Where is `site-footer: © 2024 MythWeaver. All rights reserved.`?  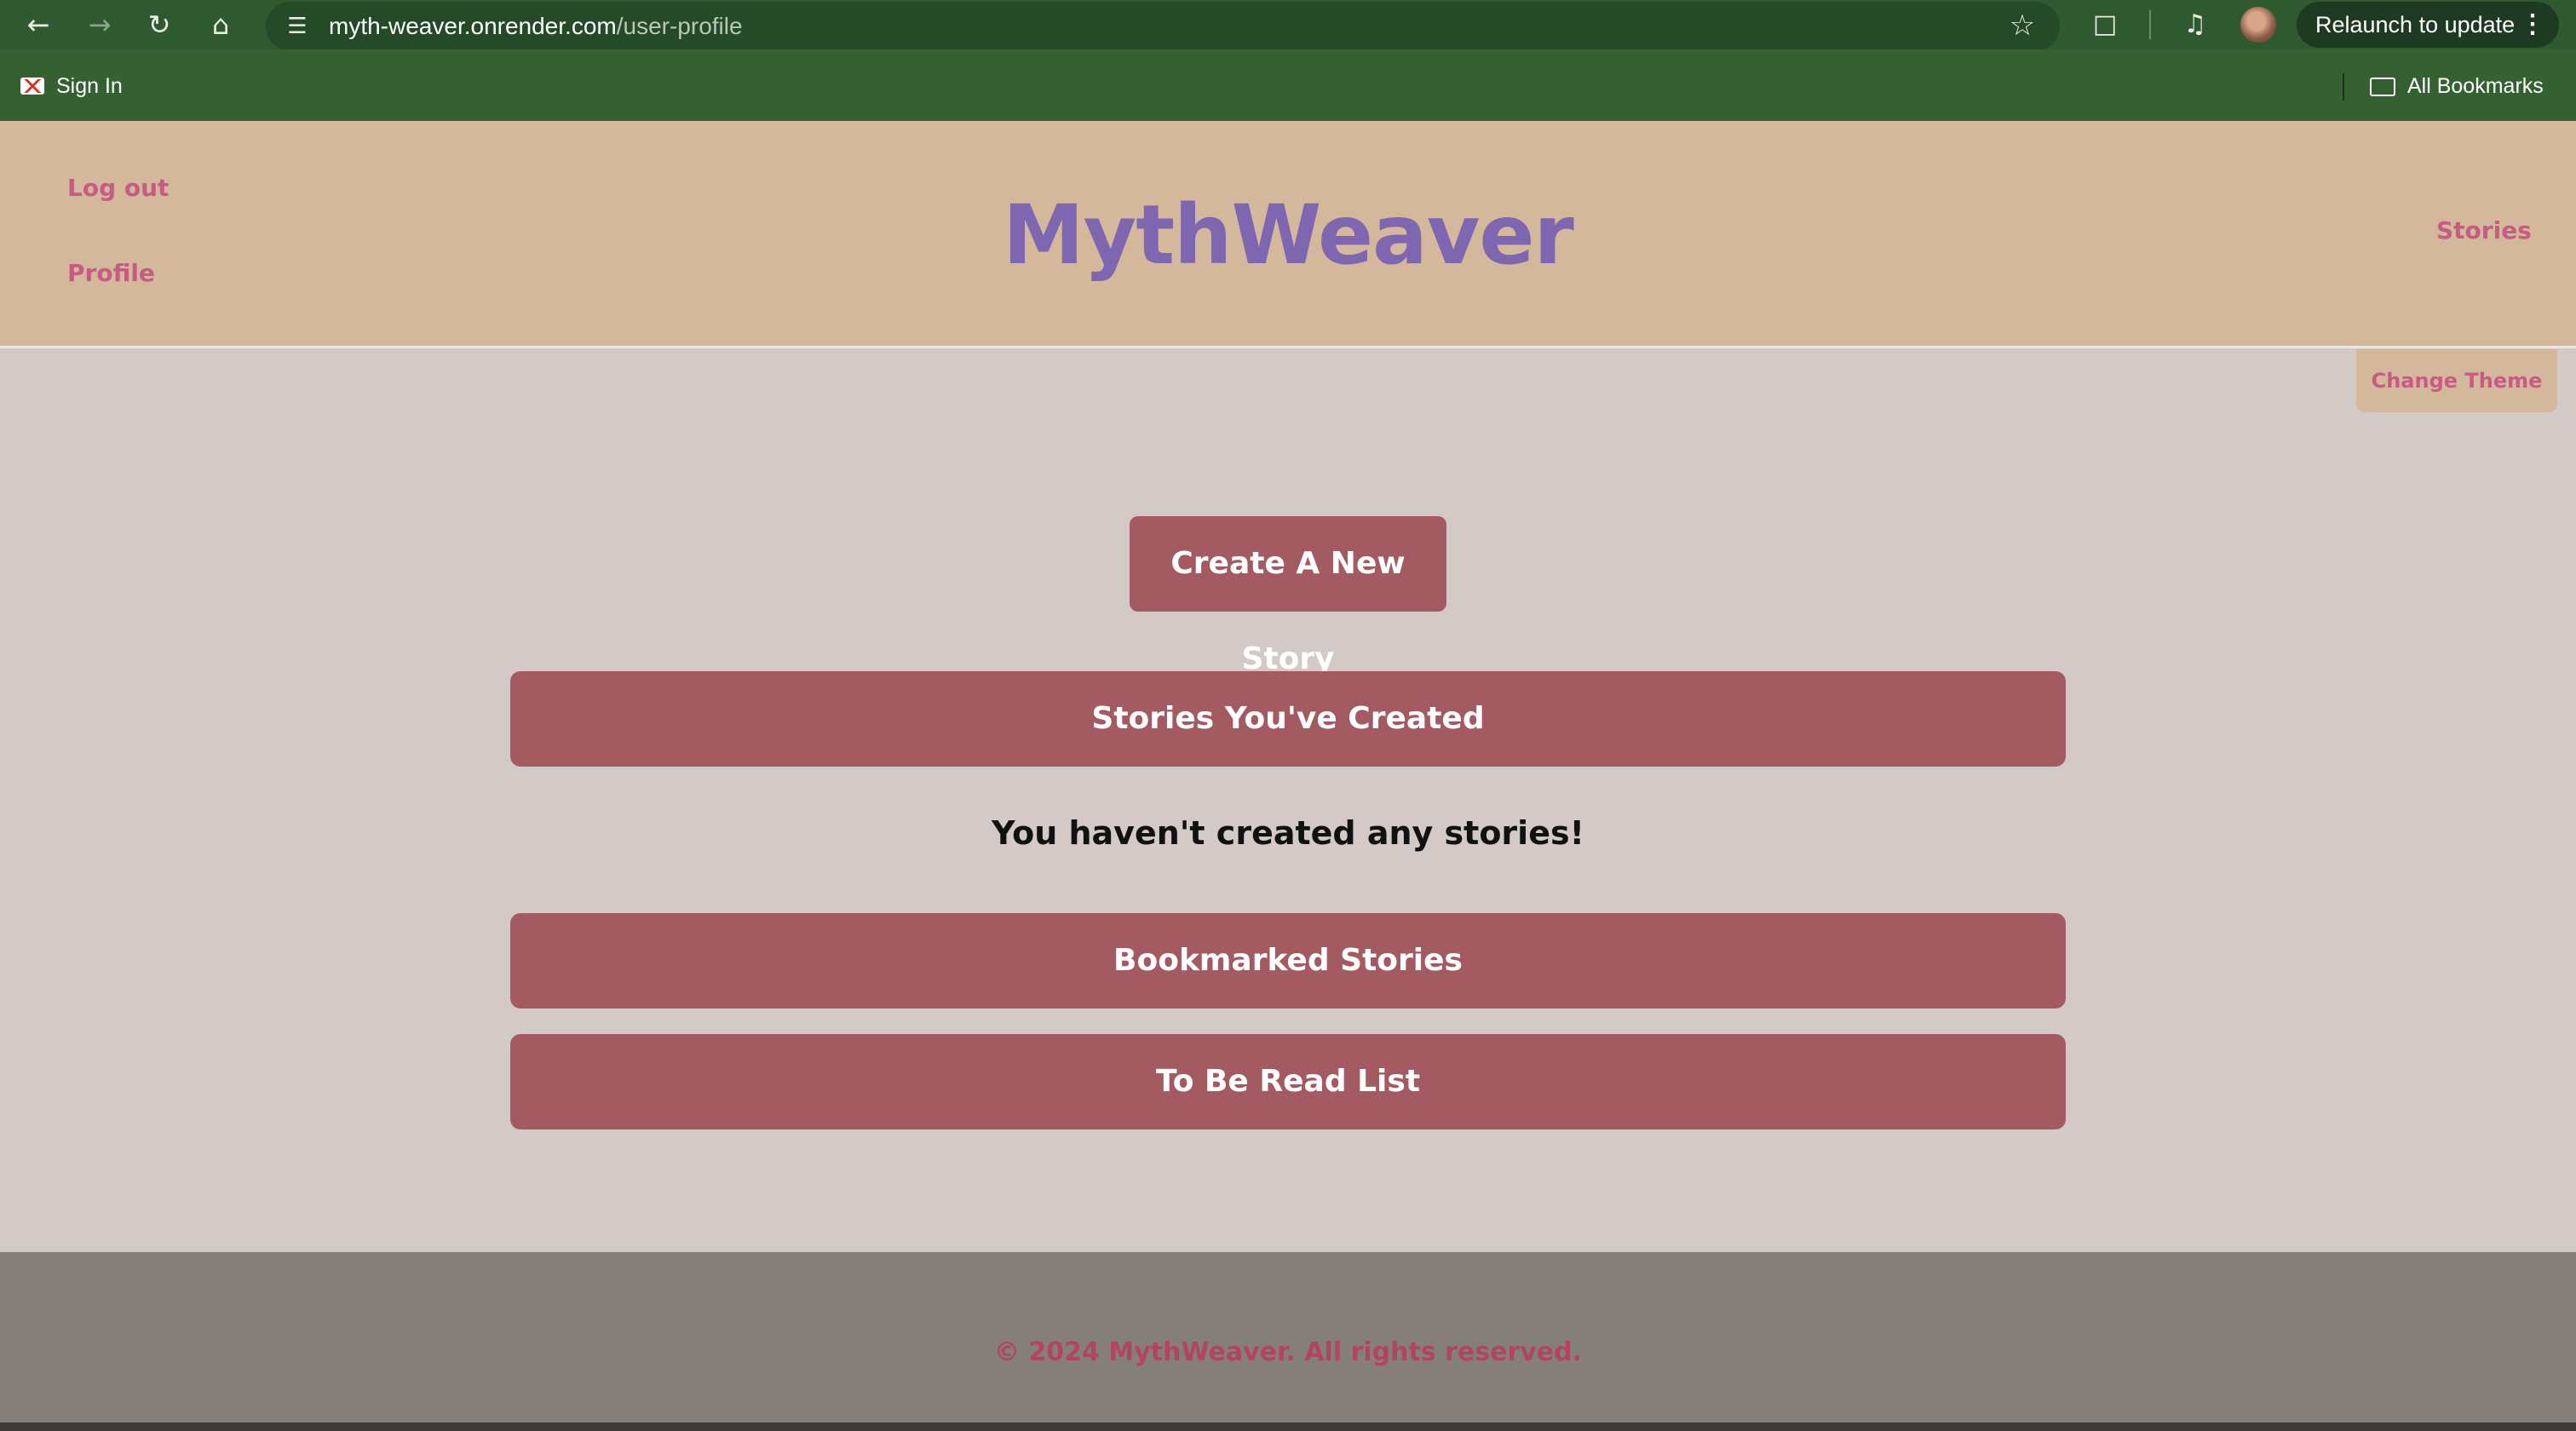 site-footer: © 2024 MythWeaver. All rights reserved. is located at coordinates (1288, 1337).